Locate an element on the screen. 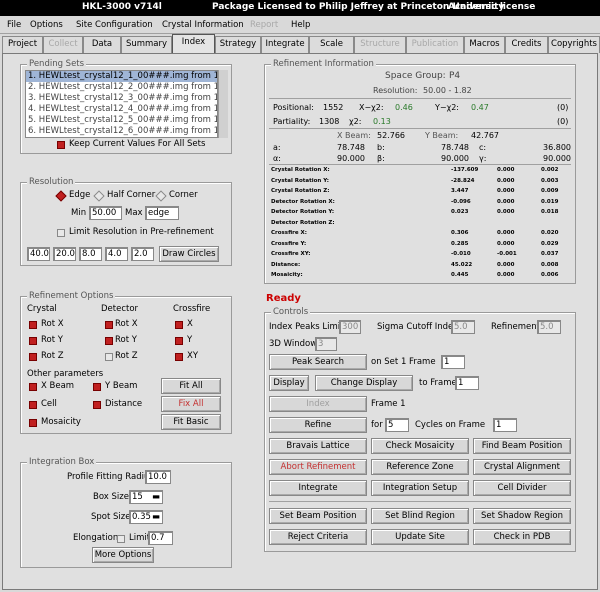  cell-divider-button: Cell Divider is located at coordinates (522, 488).